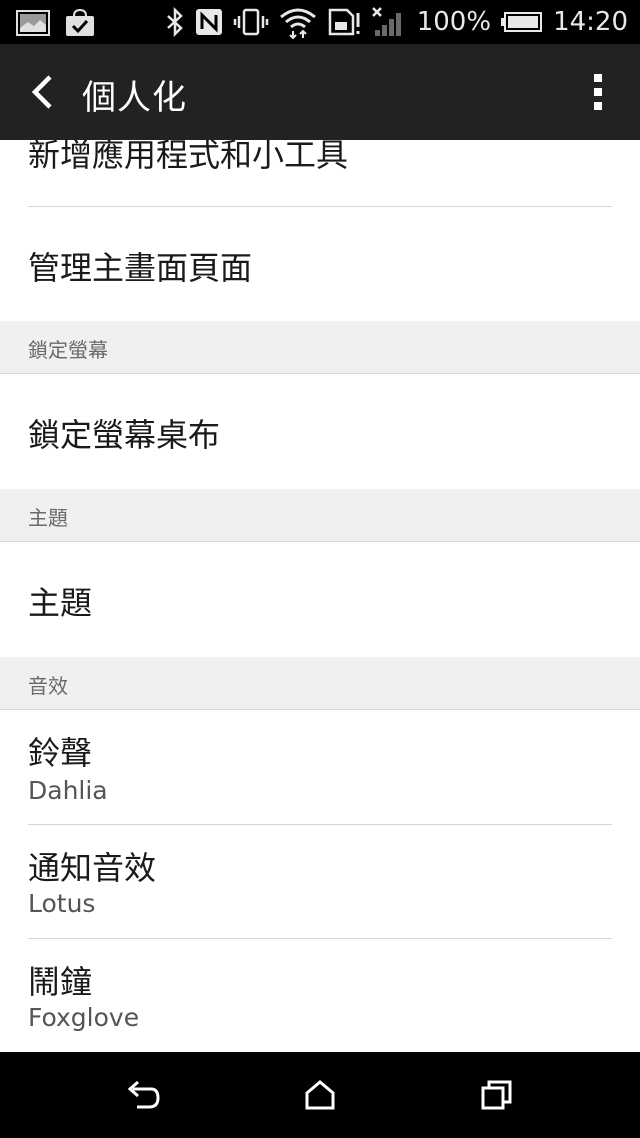 This screenshot has height=1138, width=640. What do you see at coordinates (320, 599) in the screenshot?
I see `list-item-theme: 主題` at bounding box center [320, 599].